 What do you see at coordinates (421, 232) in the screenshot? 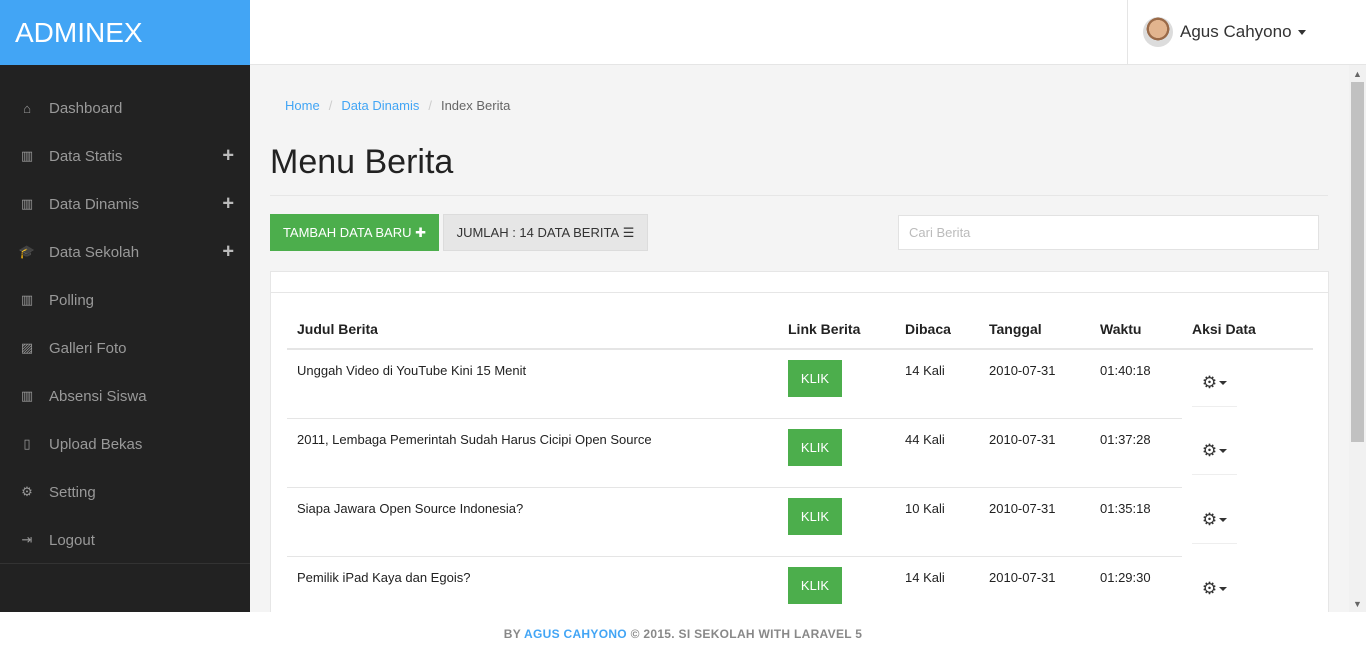
I see `plus-icon: ✚` at bounding box center [421, 232].